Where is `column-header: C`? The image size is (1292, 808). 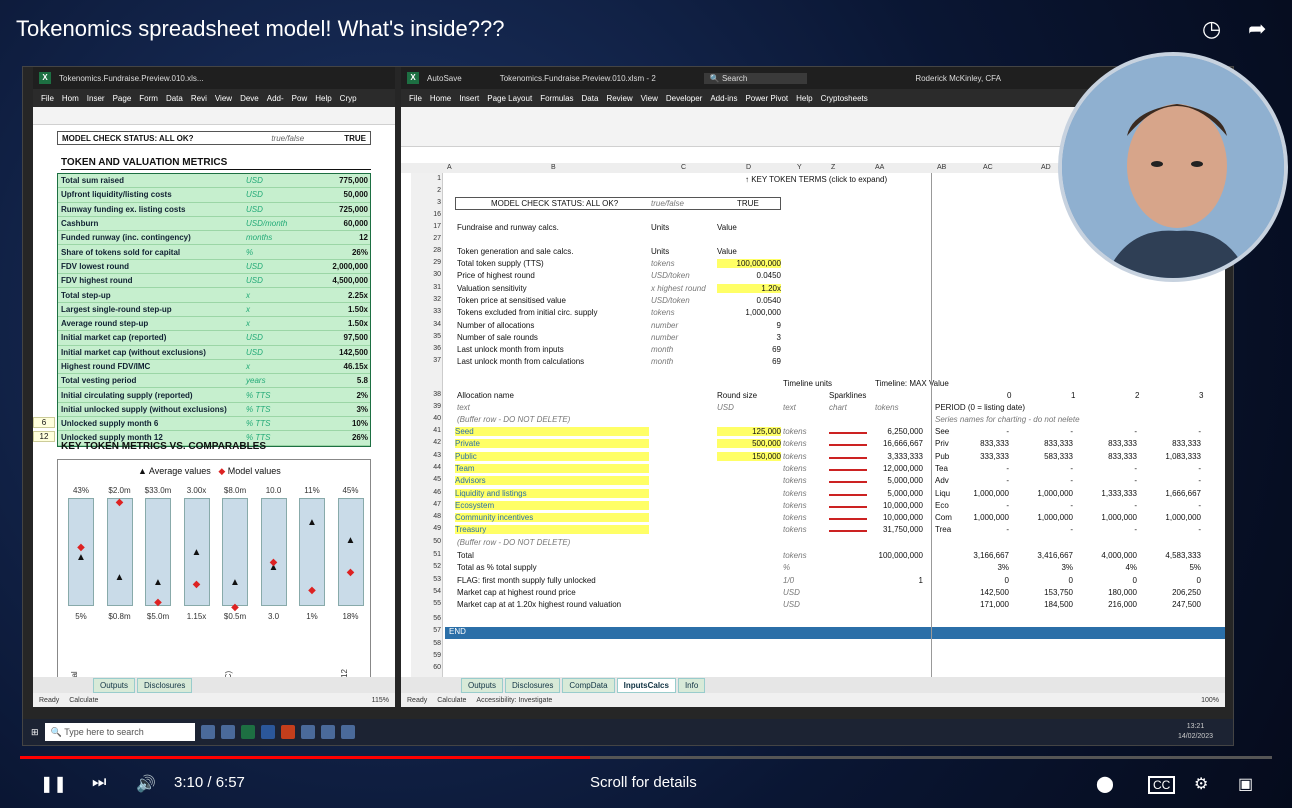
column-header: C is located at coordinates (683, 167).